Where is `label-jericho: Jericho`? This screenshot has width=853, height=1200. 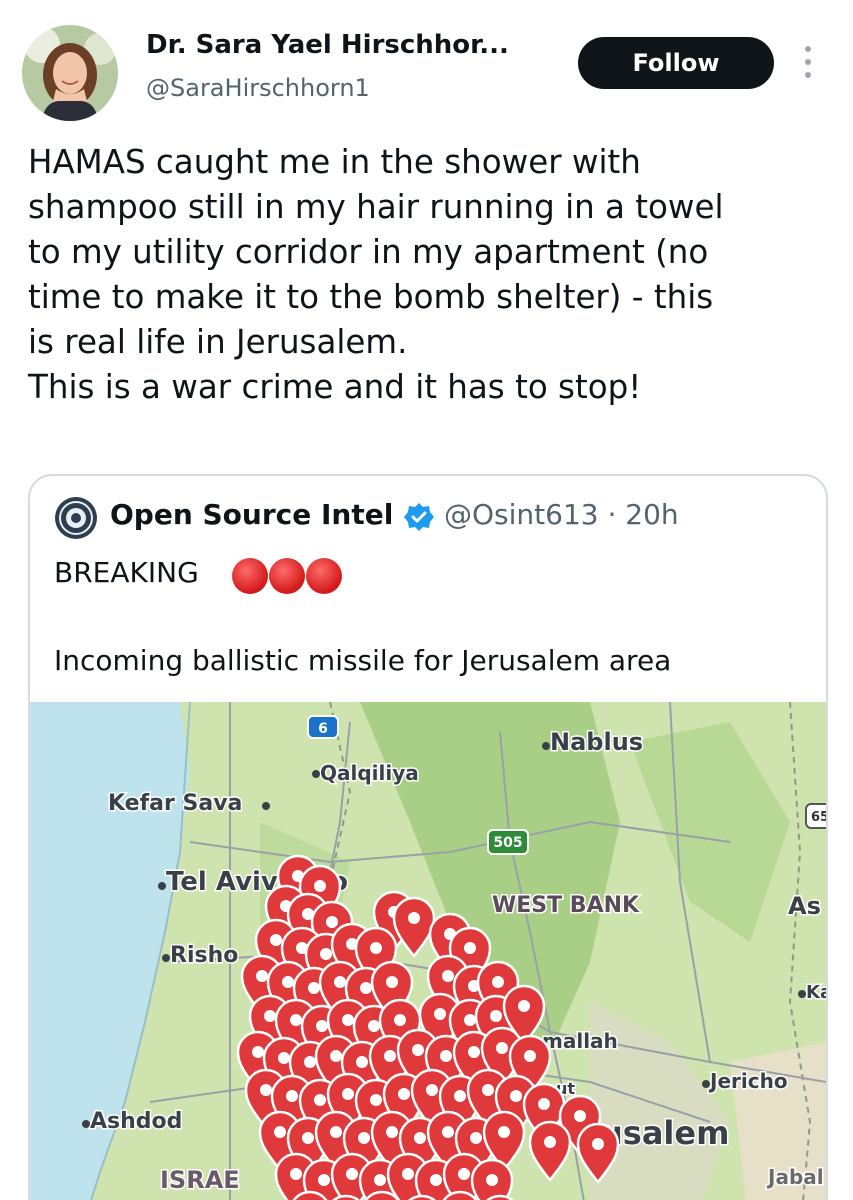 label-jericho: Jericho is located at coordinates (748, 1081).